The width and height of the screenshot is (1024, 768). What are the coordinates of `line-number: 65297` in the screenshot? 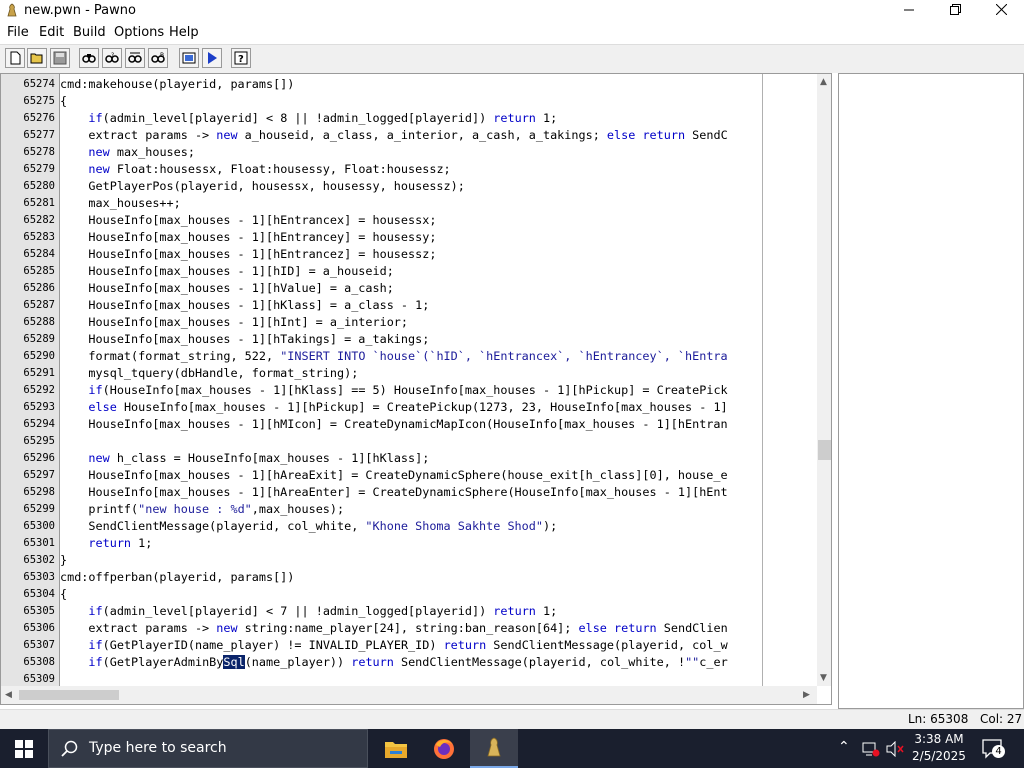 It's located at (39, 475).